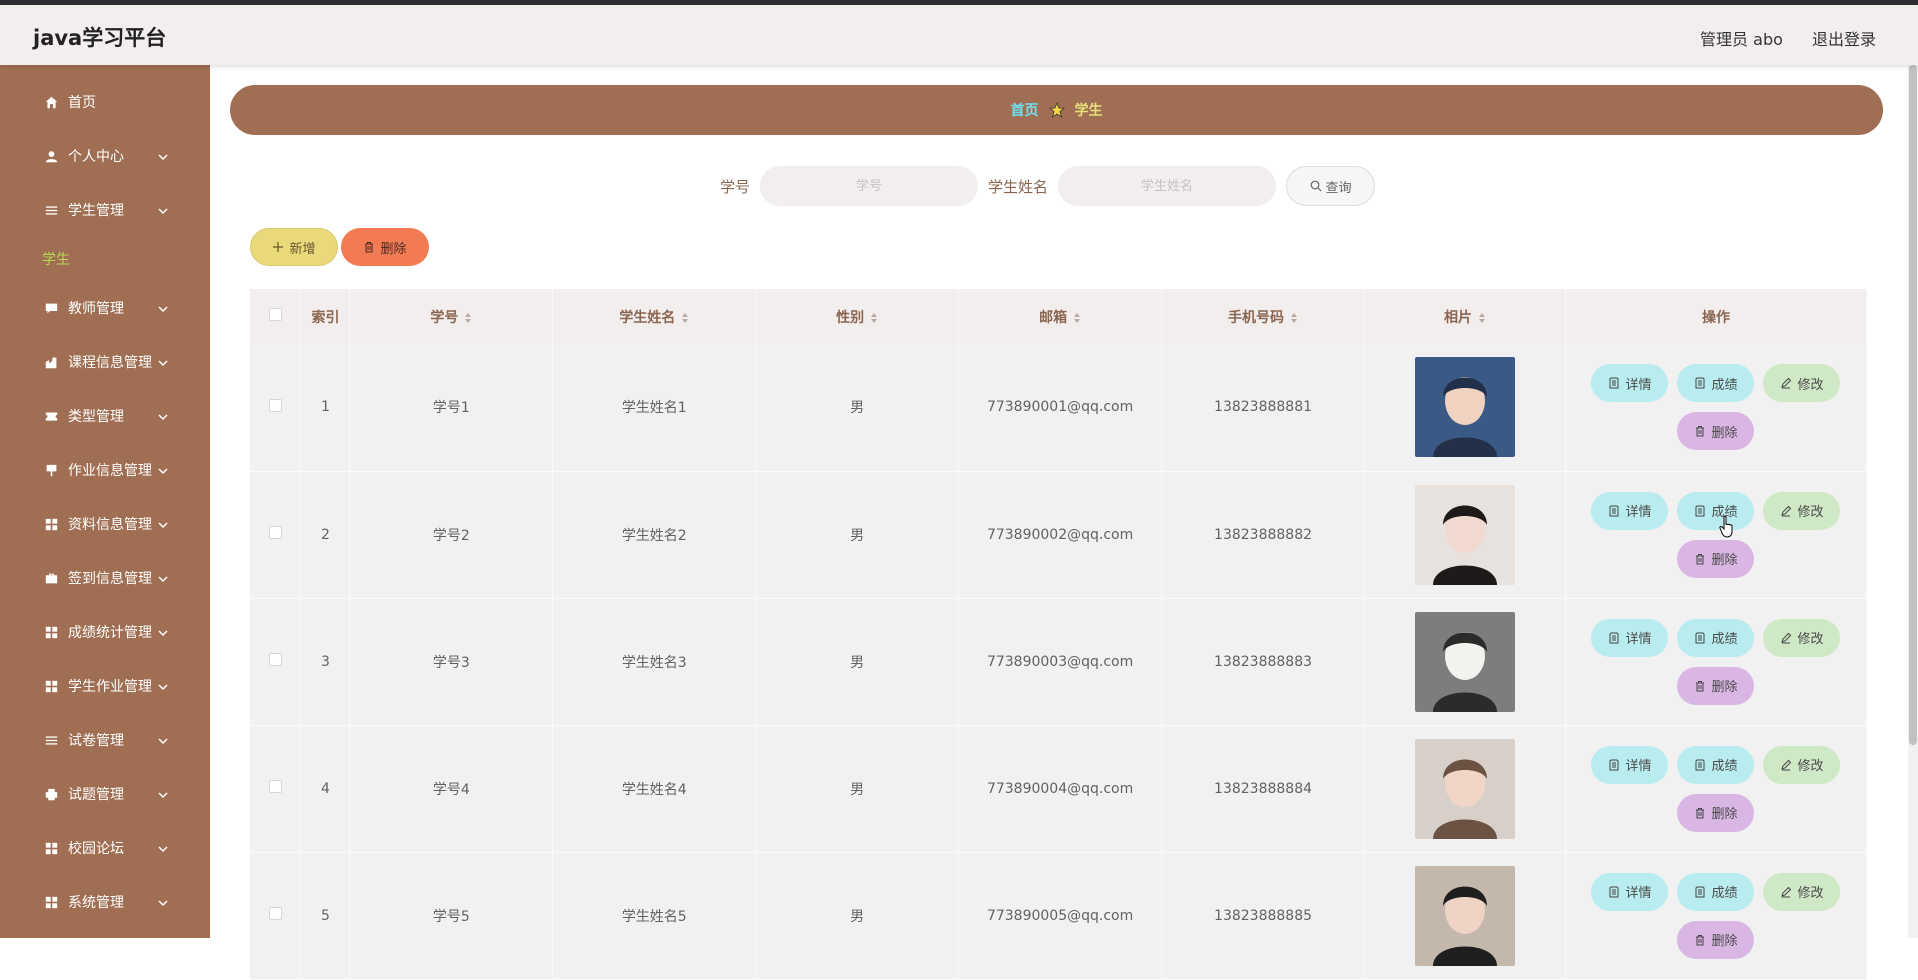 This screenshot has width=1918, height=980. What do you see at coordinates (1913, 405) in the screenshot?
I see `scrollbar-thumb` at bounding box center [1913, 405].